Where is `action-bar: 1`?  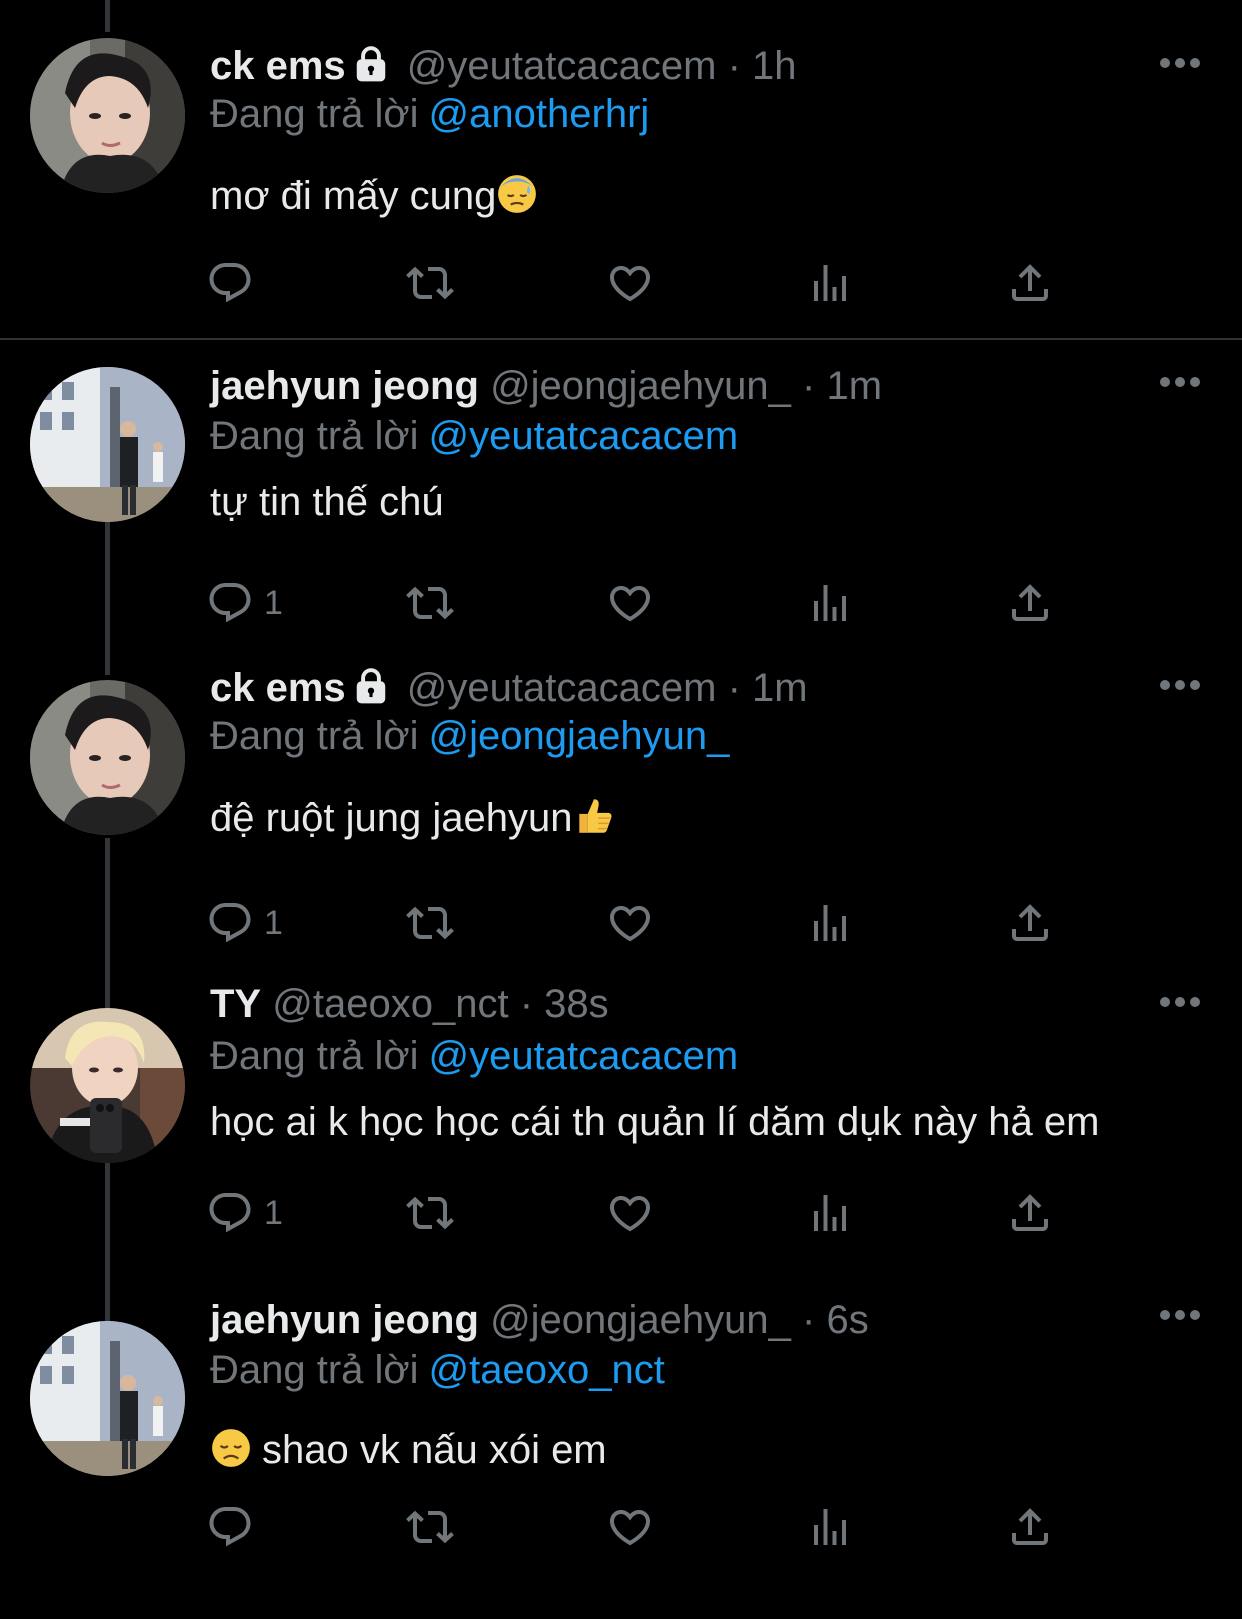
action-bar: 1 is located at coordinates (660, 1213).